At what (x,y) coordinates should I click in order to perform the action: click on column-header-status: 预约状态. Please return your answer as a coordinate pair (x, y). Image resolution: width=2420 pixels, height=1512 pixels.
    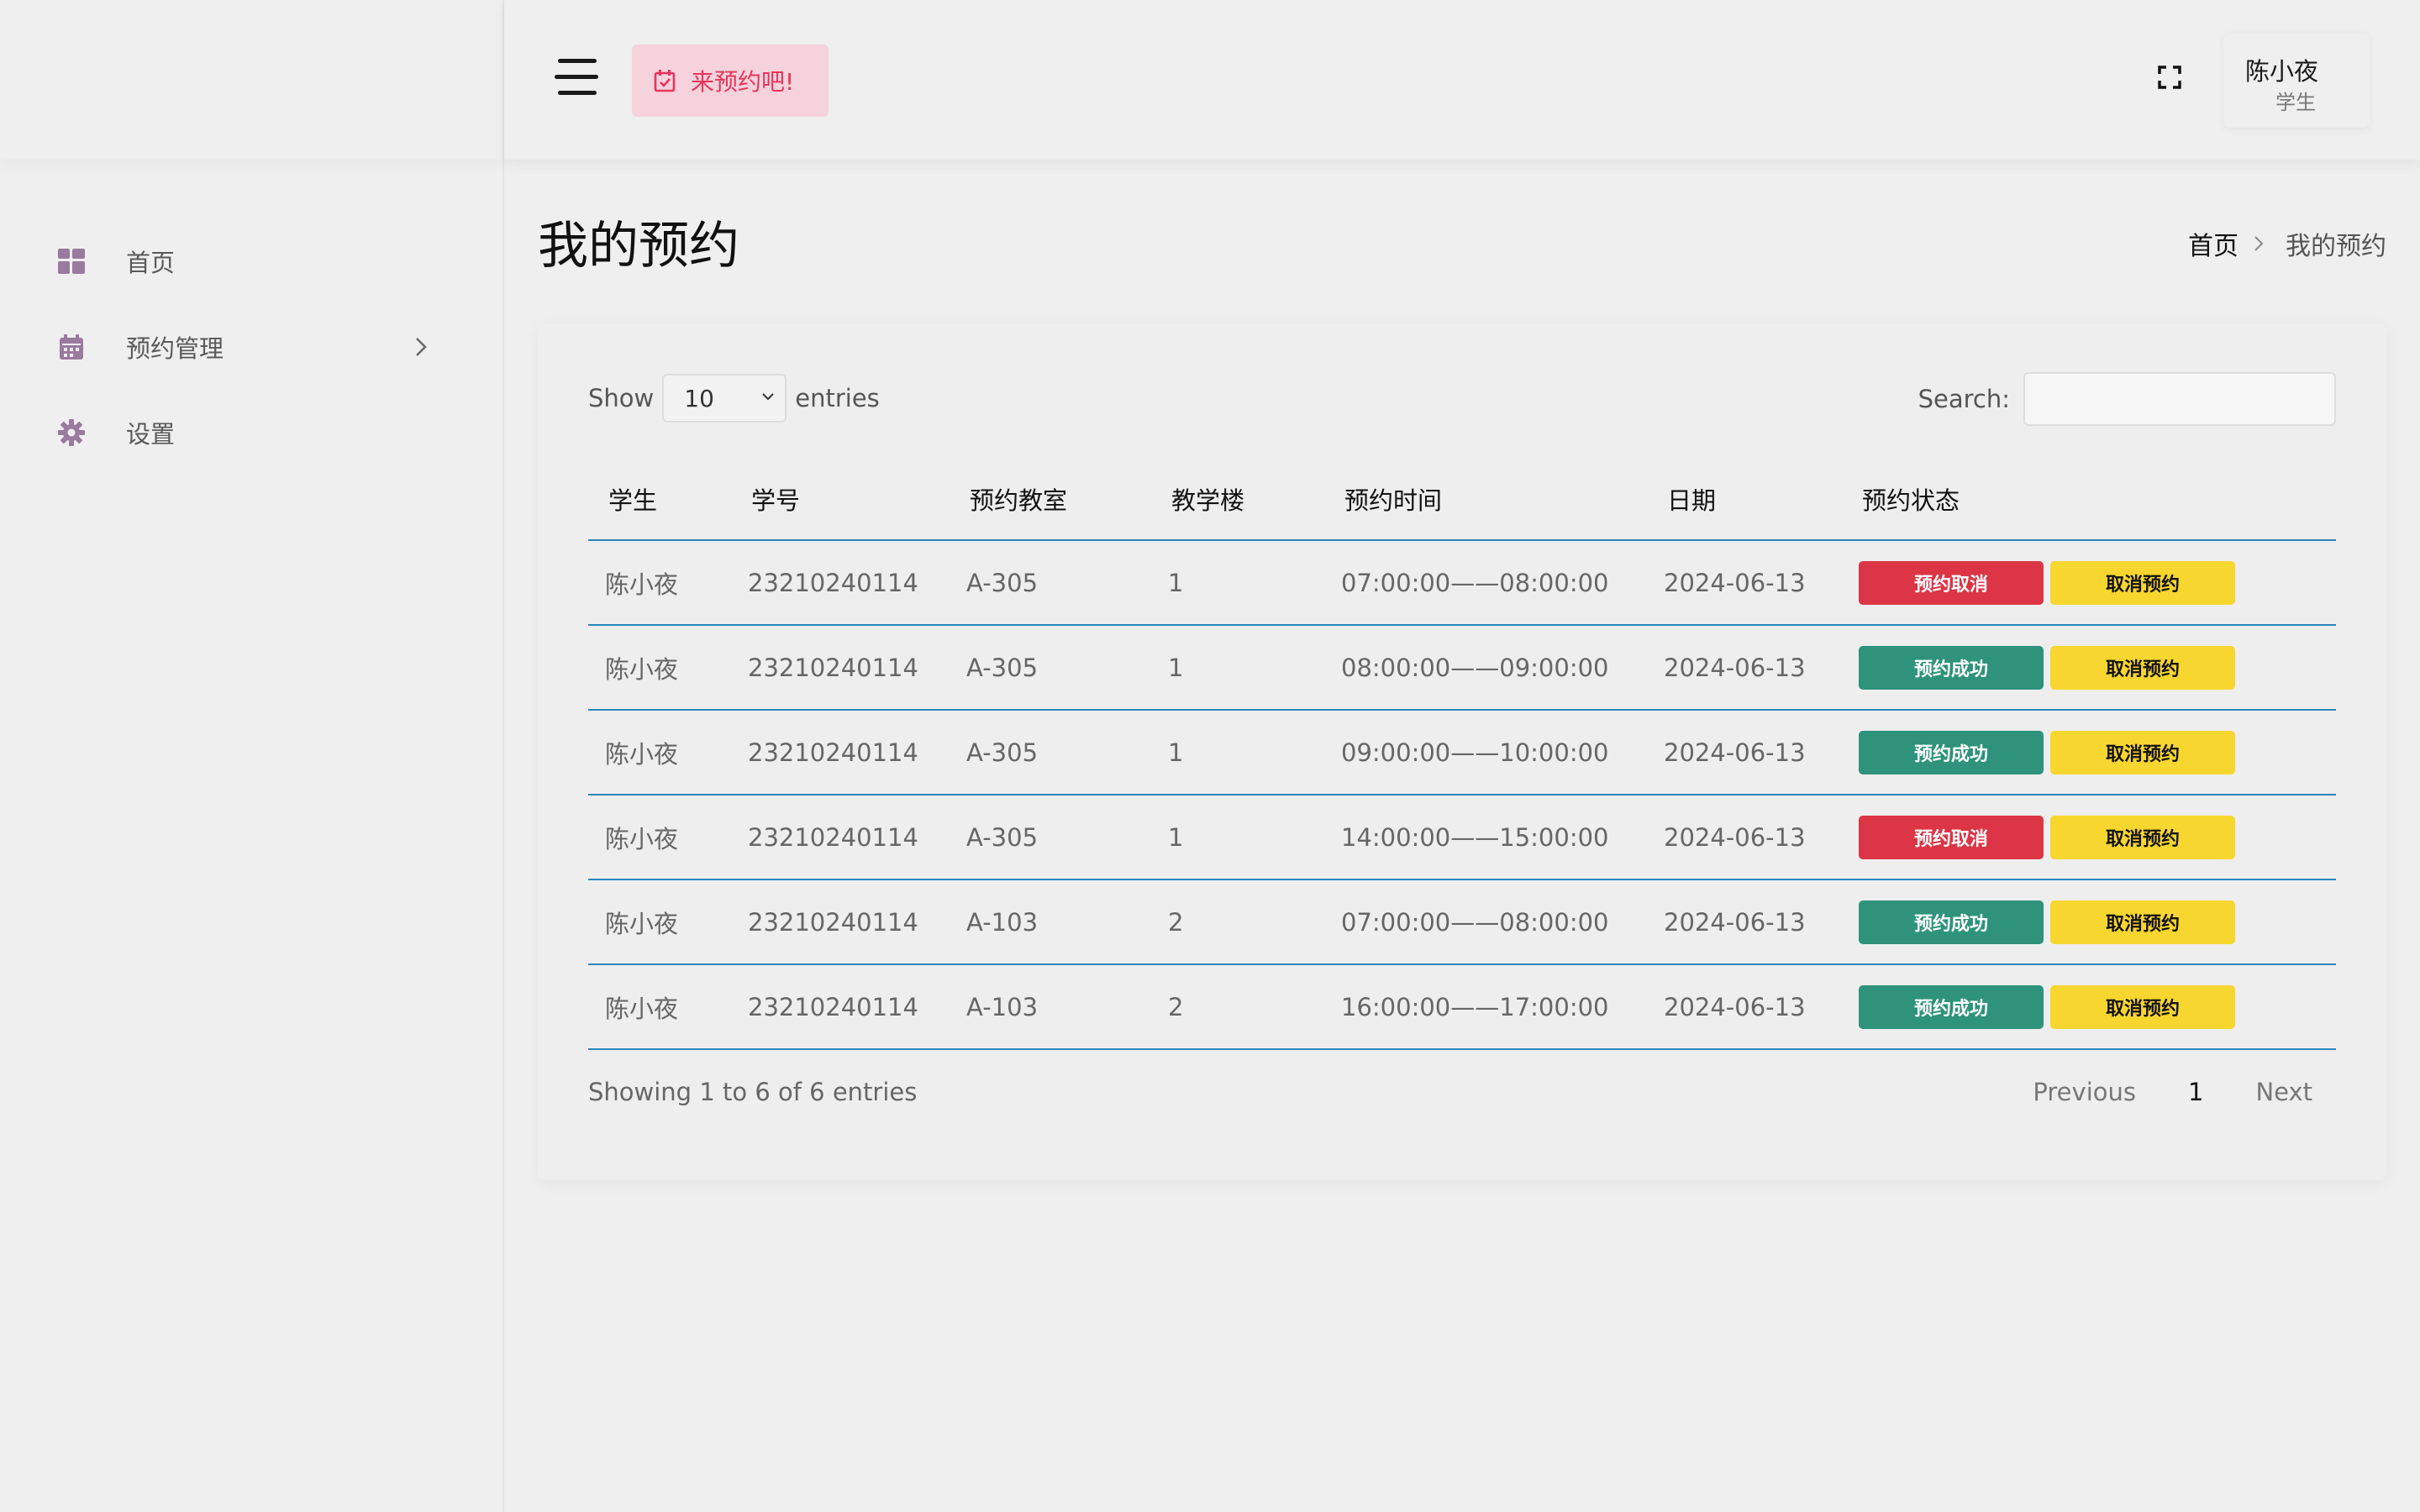
    Looking at the image, I should click on (2089, 499).